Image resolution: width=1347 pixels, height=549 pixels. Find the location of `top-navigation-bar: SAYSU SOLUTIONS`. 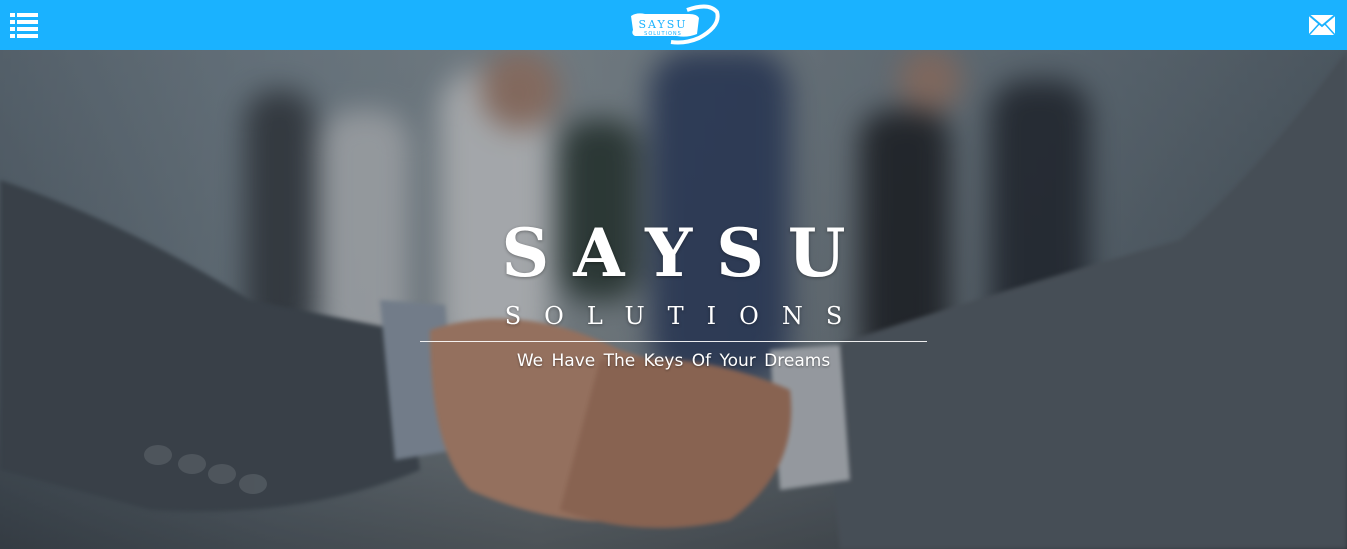

top-navigation-bar: SAYSU SOLUTIONS is located at coordinates (673, 25).